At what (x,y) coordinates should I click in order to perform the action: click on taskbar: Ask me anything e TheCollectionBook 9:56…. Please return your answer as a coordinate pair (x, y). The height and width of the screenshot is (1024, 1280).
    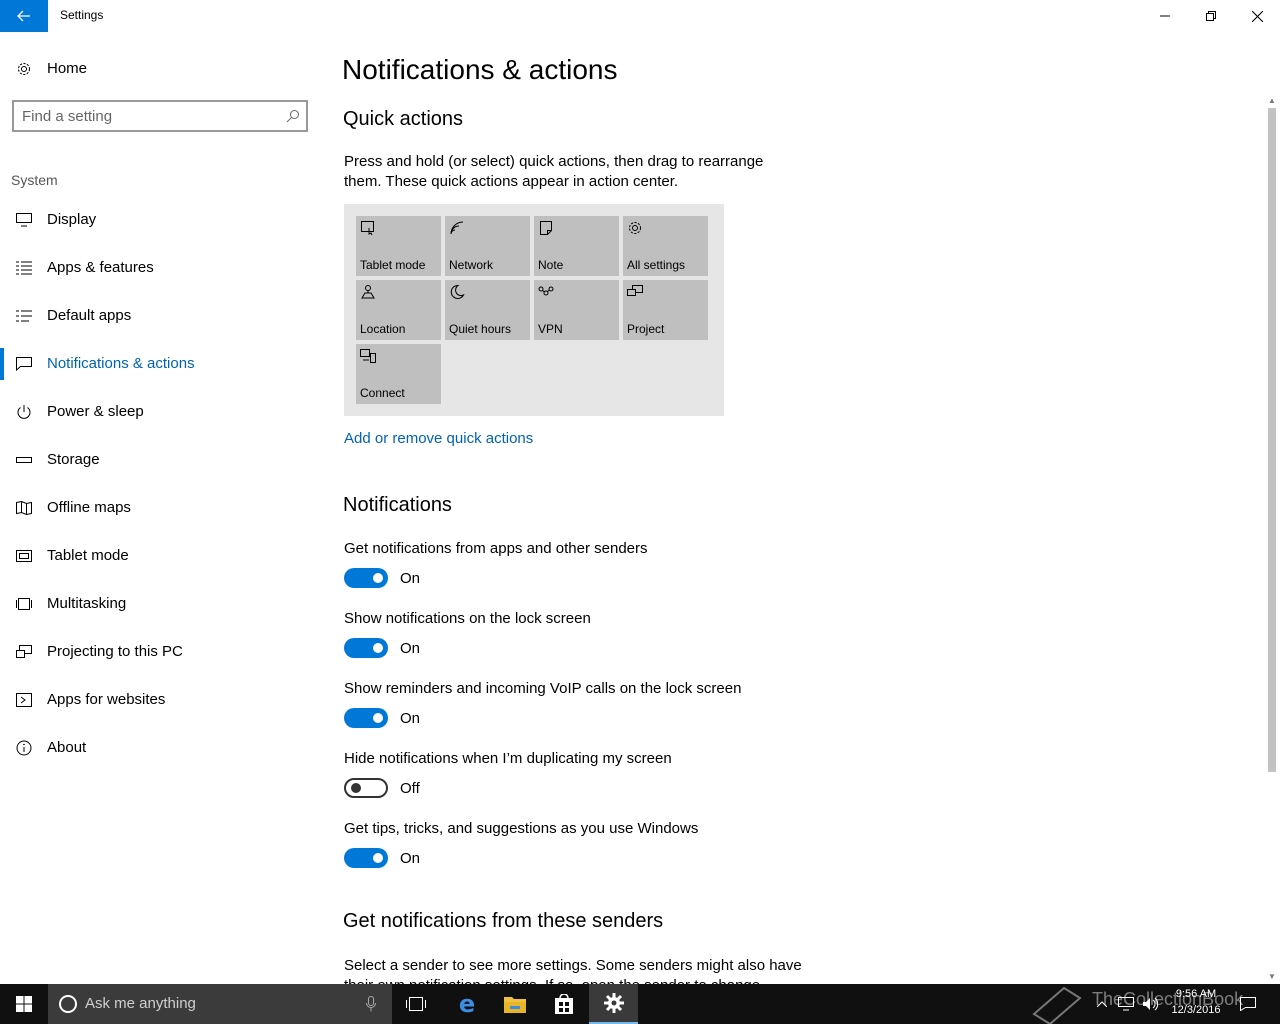
    Looking at the image, I should click on (640, 1004).